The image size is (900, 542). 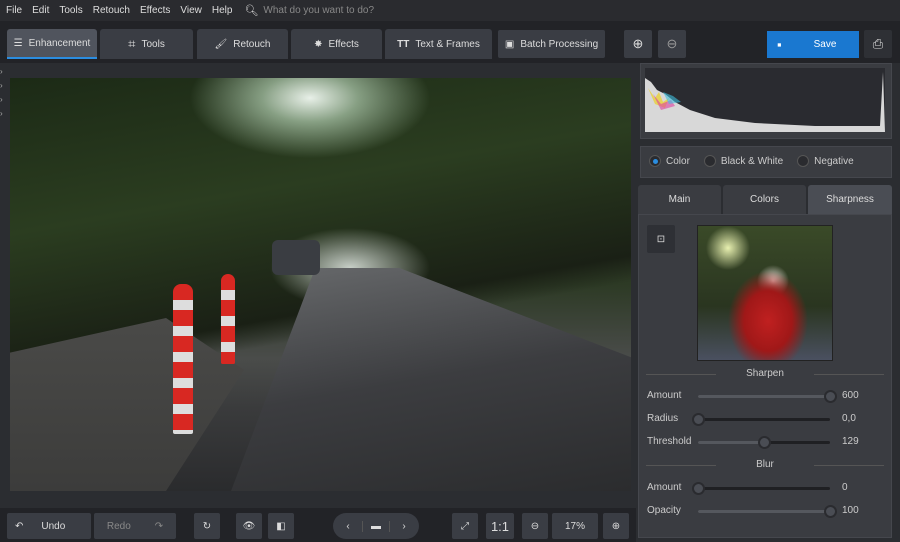 I want to click on subtab-sharpness: Sharpness, so click(x=850, y=199).